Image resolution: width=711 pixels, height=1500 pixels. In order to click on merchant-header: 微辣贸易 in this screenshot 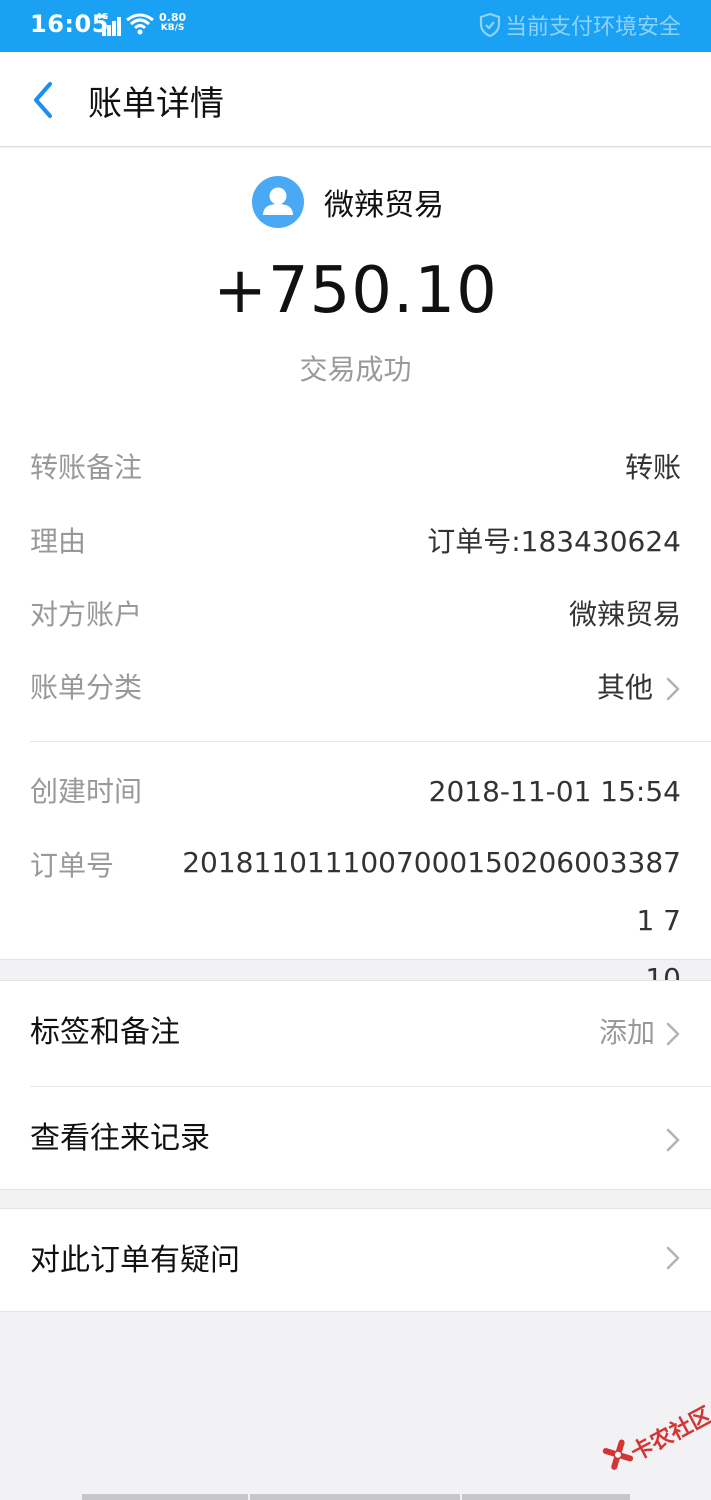, I will do `click(348, 202)`.